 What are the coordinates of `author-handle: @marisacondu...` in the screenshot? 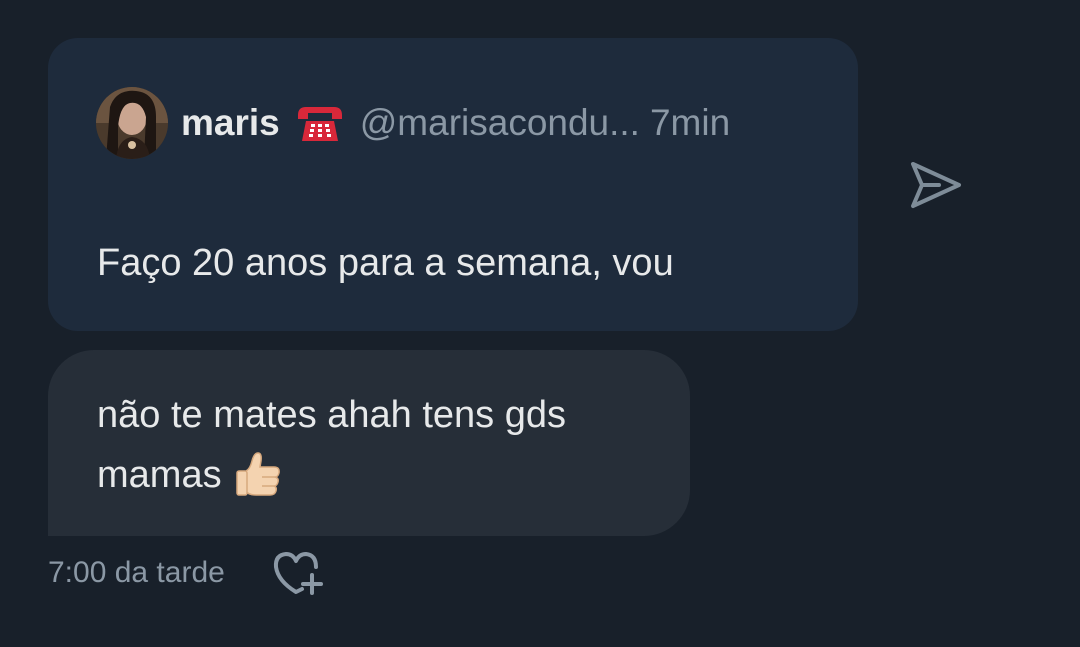 It's located at (500, 123).